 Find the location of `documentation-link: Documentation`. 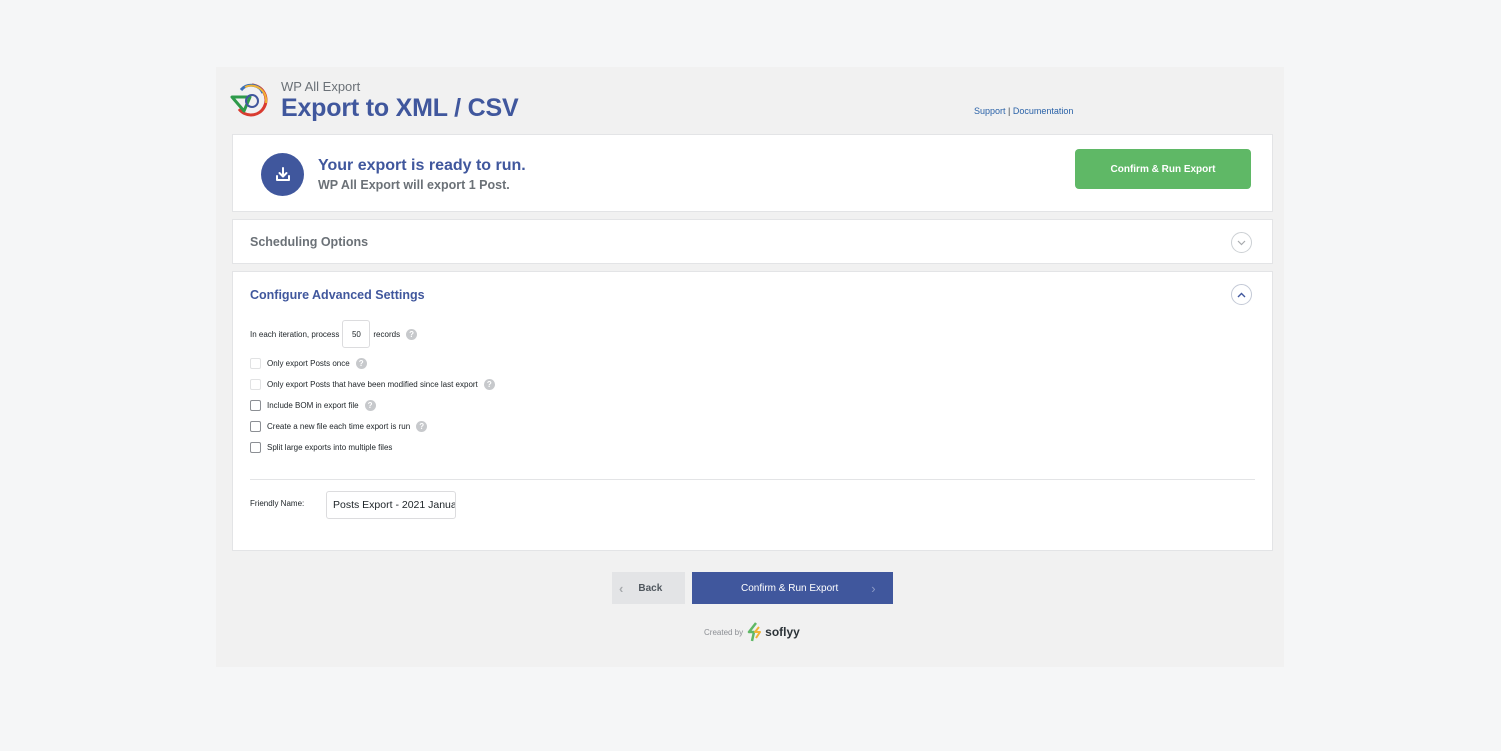

documentation-link: Documentation is located at coordinates (1043, 111).